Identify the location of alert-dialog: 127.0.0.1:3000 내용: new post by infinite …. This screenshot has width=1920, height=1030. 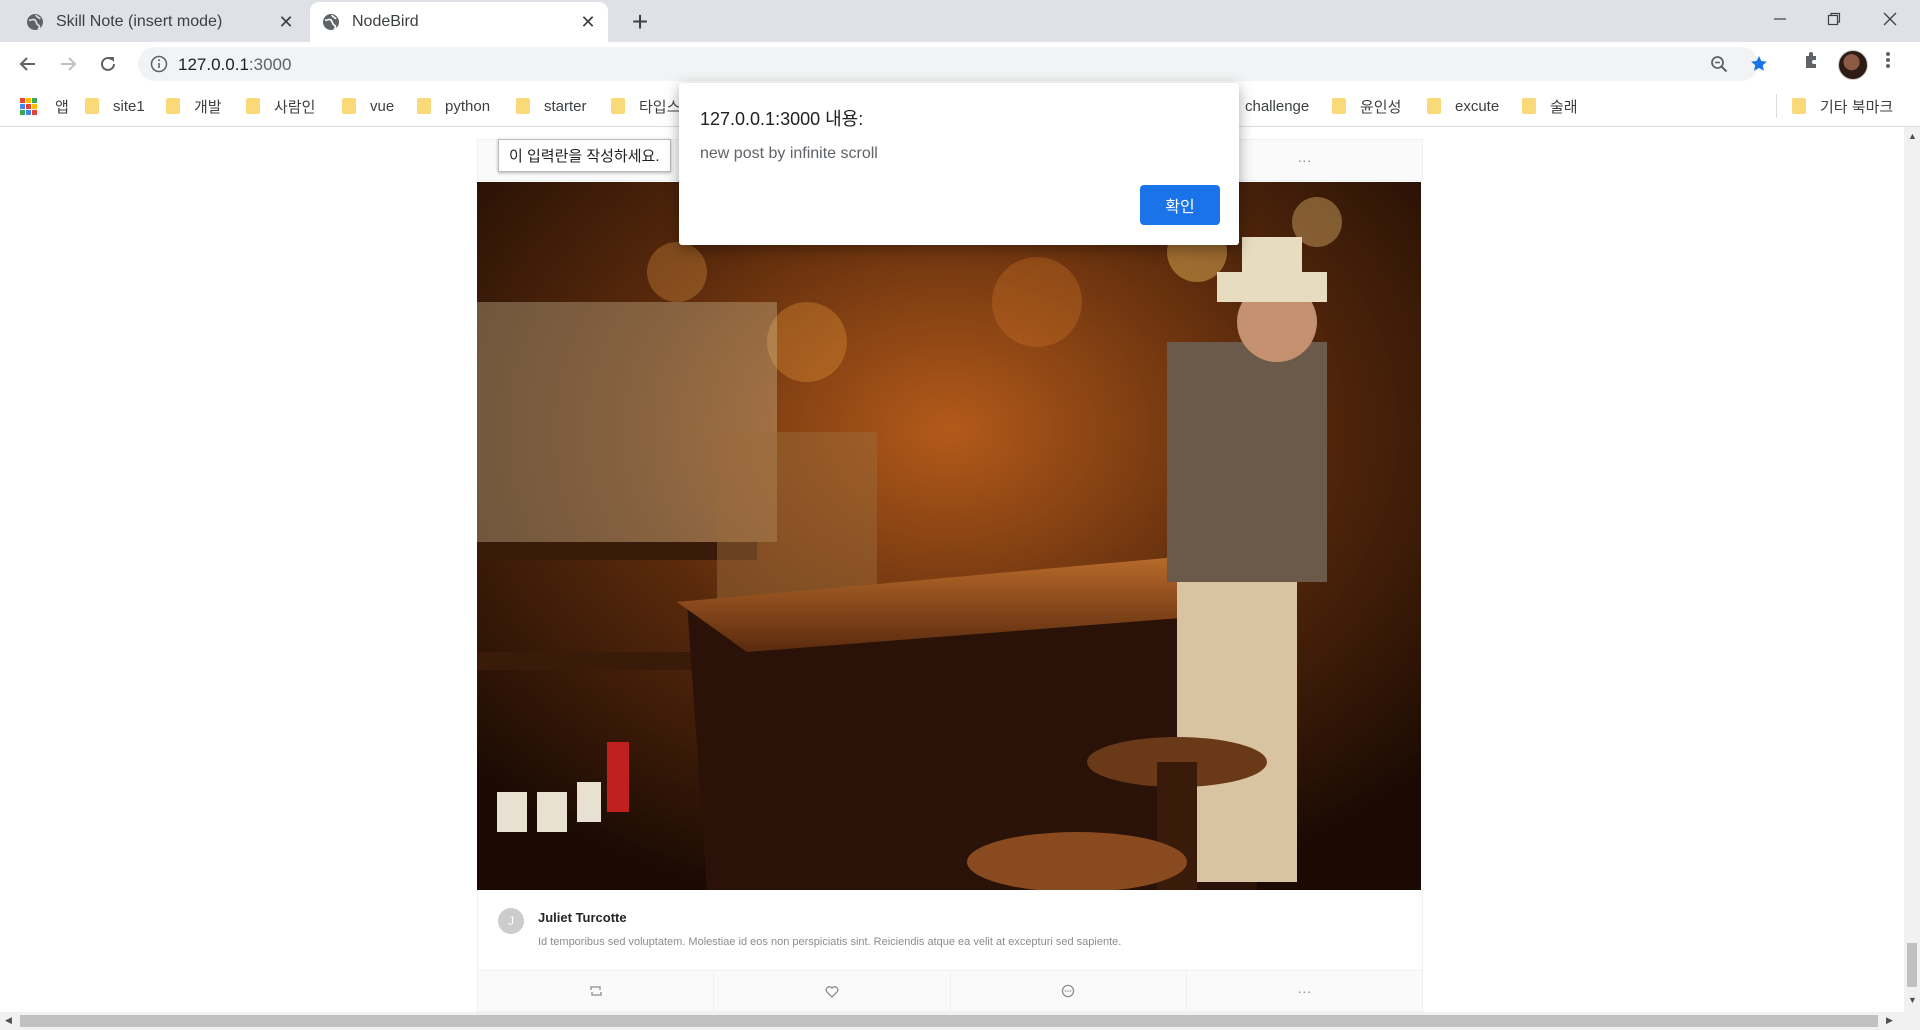
(959, 164).